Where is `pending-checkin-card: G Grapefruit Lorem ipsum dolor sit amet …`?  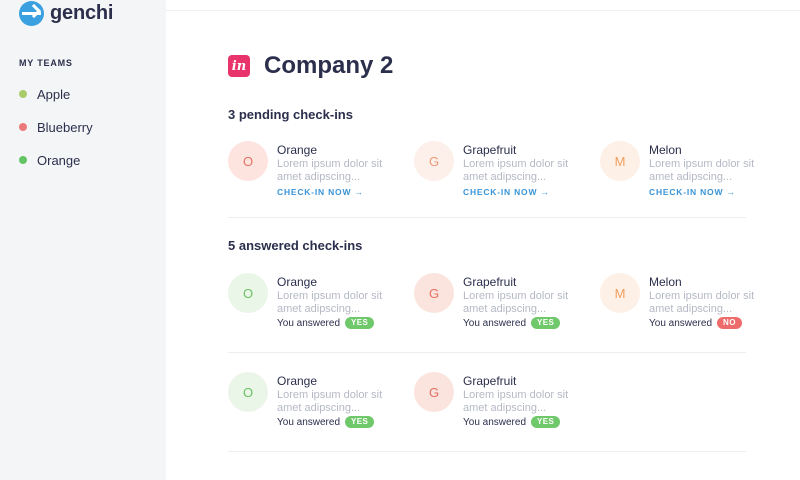 pending-checkin-card: G Grapefruit Lorem ipsum dolor sit amet … is located at coordinates (499, 181).